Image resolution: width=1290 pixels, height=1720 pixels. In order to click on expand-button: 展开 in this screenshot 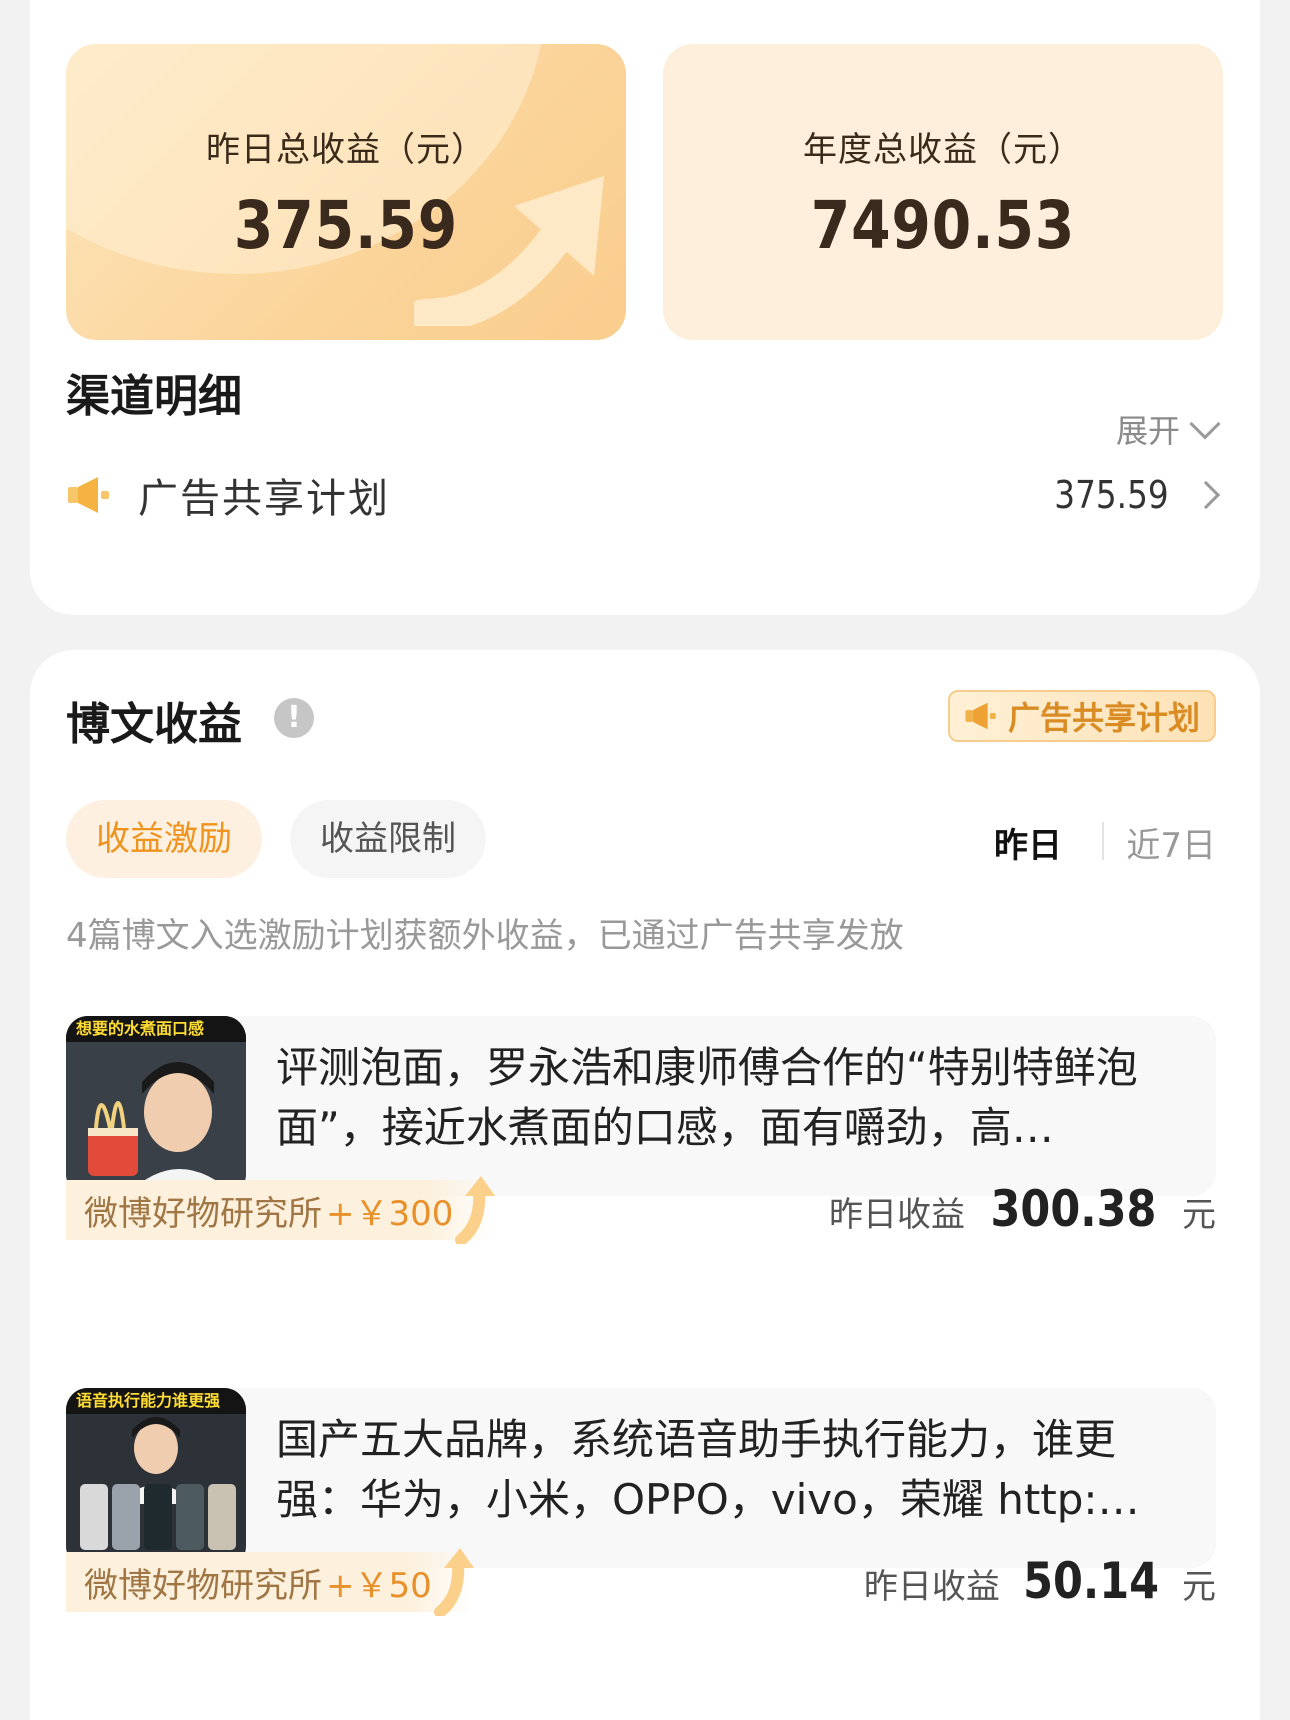, I will do `click(1168, 429)`.